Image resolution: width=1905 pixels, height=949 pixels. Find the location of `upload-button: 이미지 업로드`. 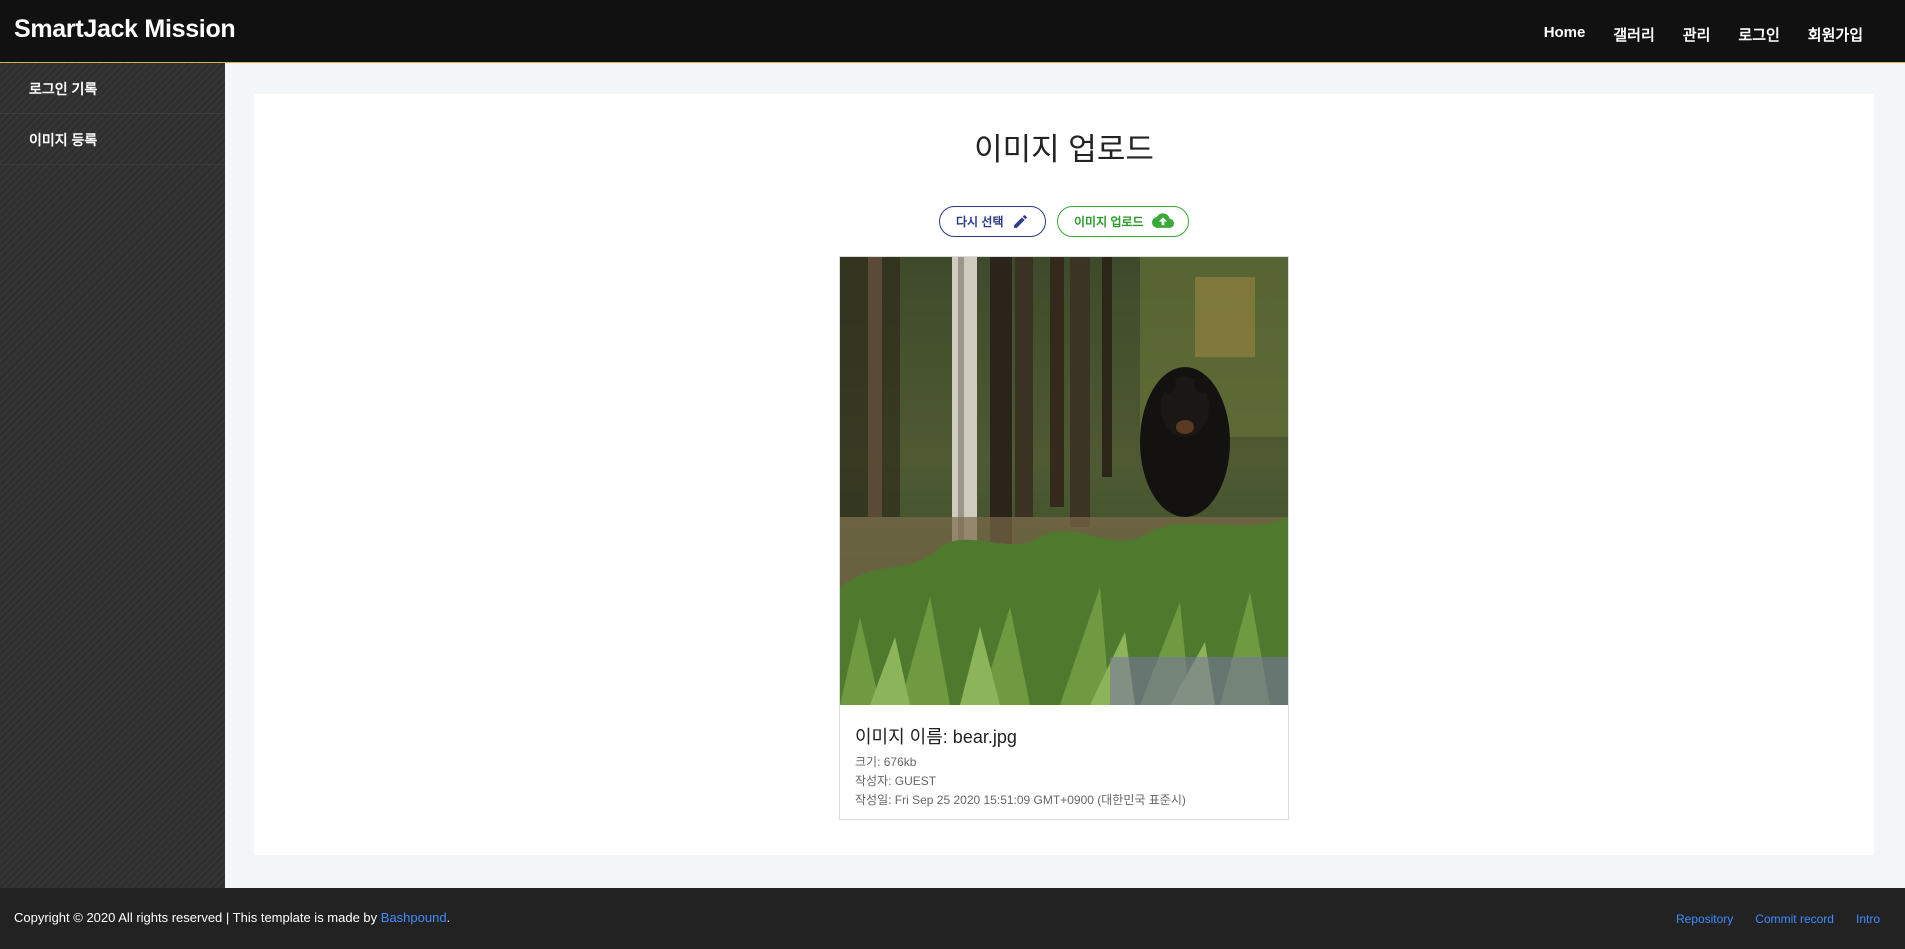

upload-button: 이미지 업로드 is located at coordinates (1123, 221).